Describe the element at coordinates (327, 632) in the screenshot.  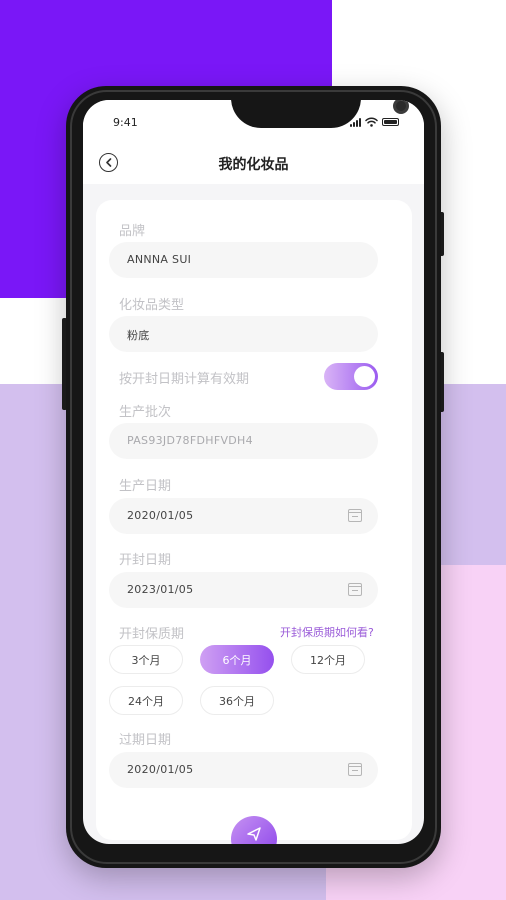
I see `shelf-life-help-link: 开封保质期如何看?` at that location.